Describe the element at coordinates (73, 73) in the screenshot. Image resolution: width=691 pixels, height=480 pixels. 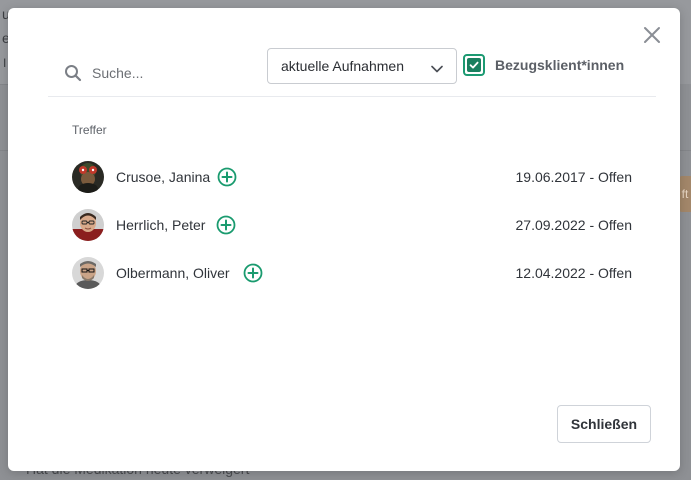
I see `search-icon` at that location.